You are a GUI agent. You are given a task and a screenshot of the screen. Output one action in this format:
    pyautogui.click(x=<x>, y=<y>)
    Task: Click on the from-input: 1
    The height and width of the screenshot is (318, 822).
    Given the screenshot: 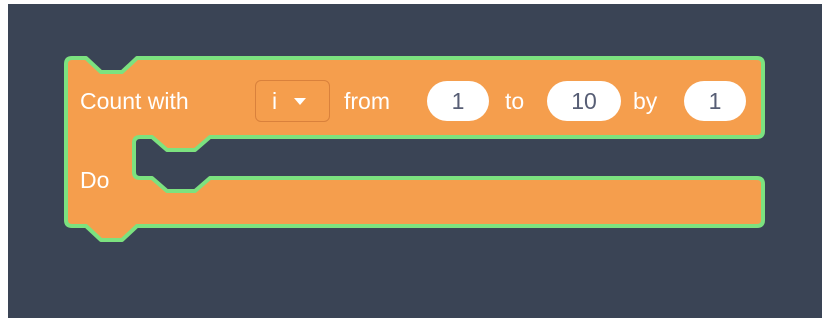 What is the action you would take?
    pyautogui.click(x=458, y=101)
    